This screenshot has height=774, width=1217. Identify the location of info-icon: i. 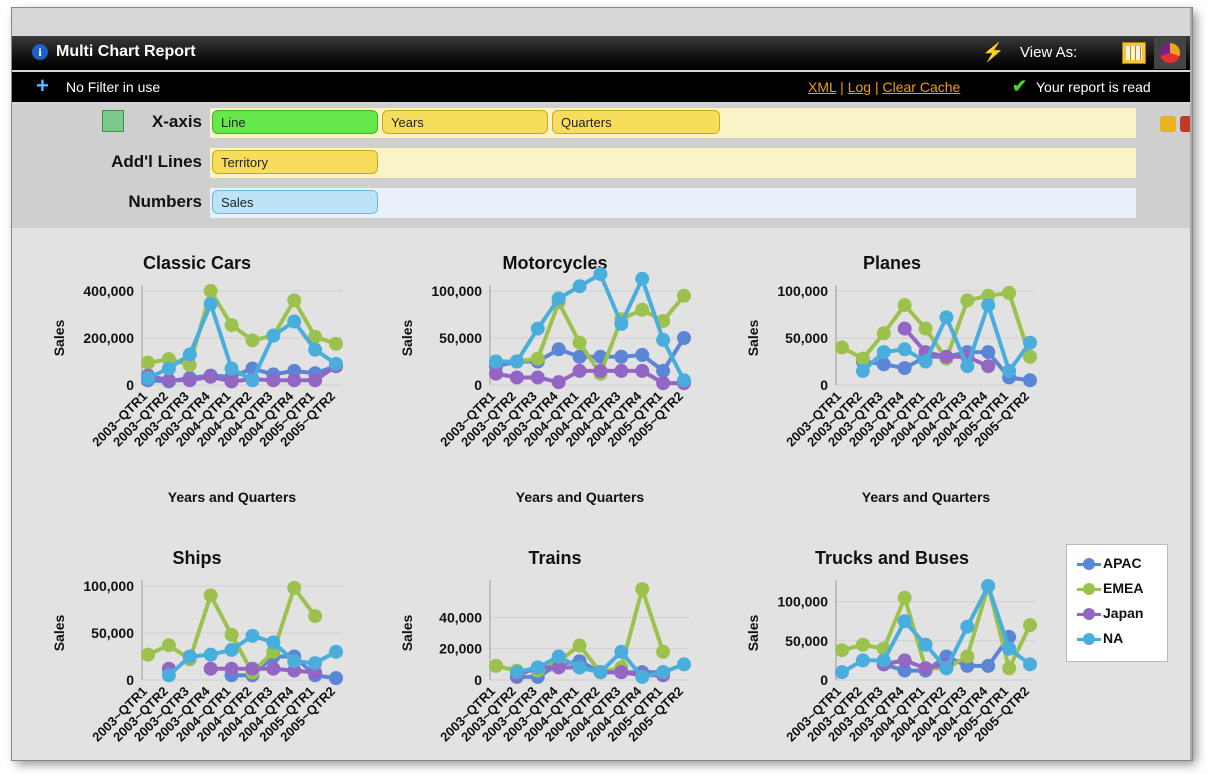
(40, 52).